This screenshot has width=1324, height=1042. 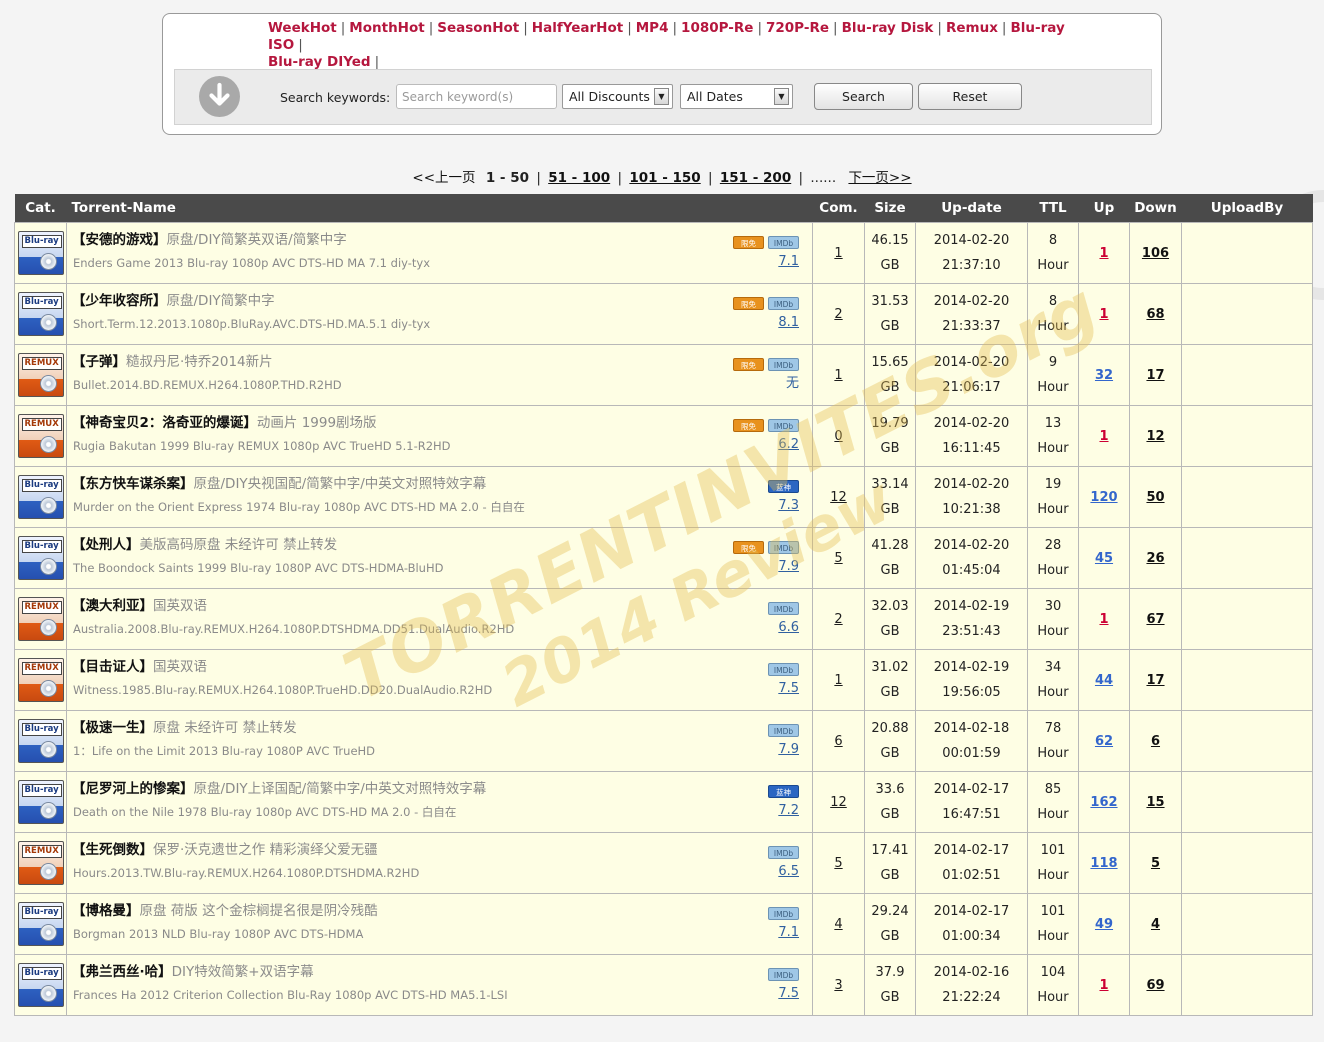 I want to click on comments-link: 3, so click(x=838, y=985).